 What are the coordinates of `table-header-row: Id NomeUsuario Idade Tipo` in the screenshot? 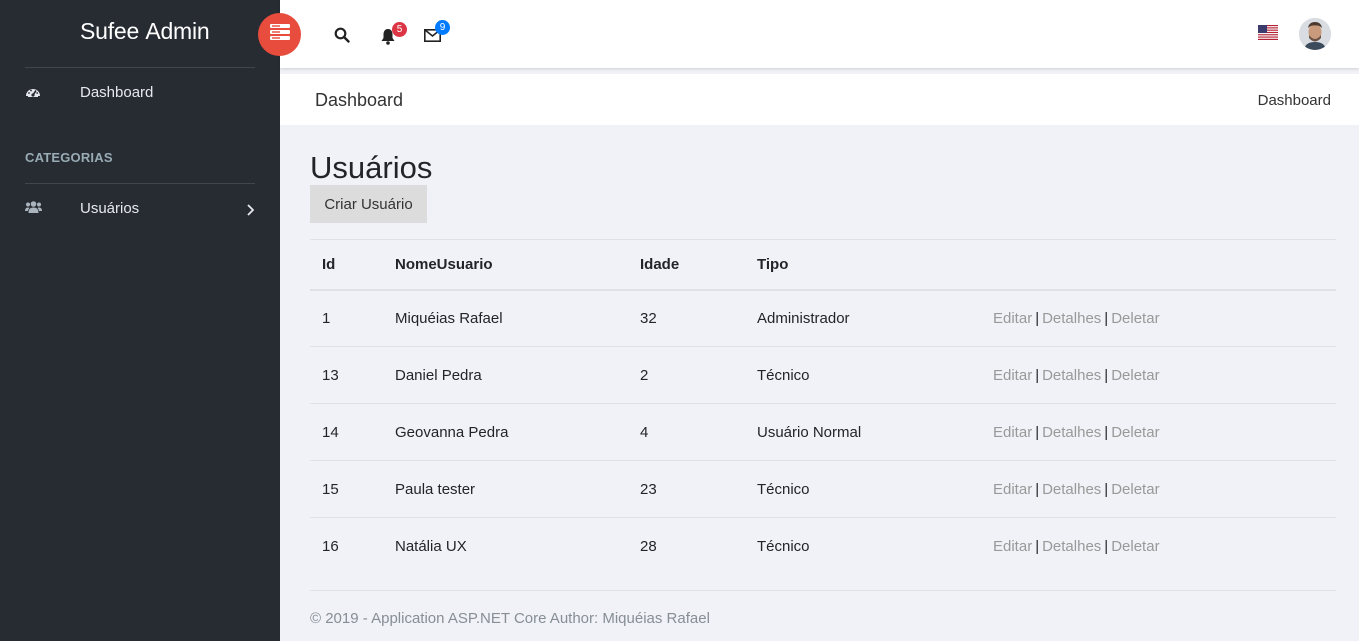 It's located at (823, 265).